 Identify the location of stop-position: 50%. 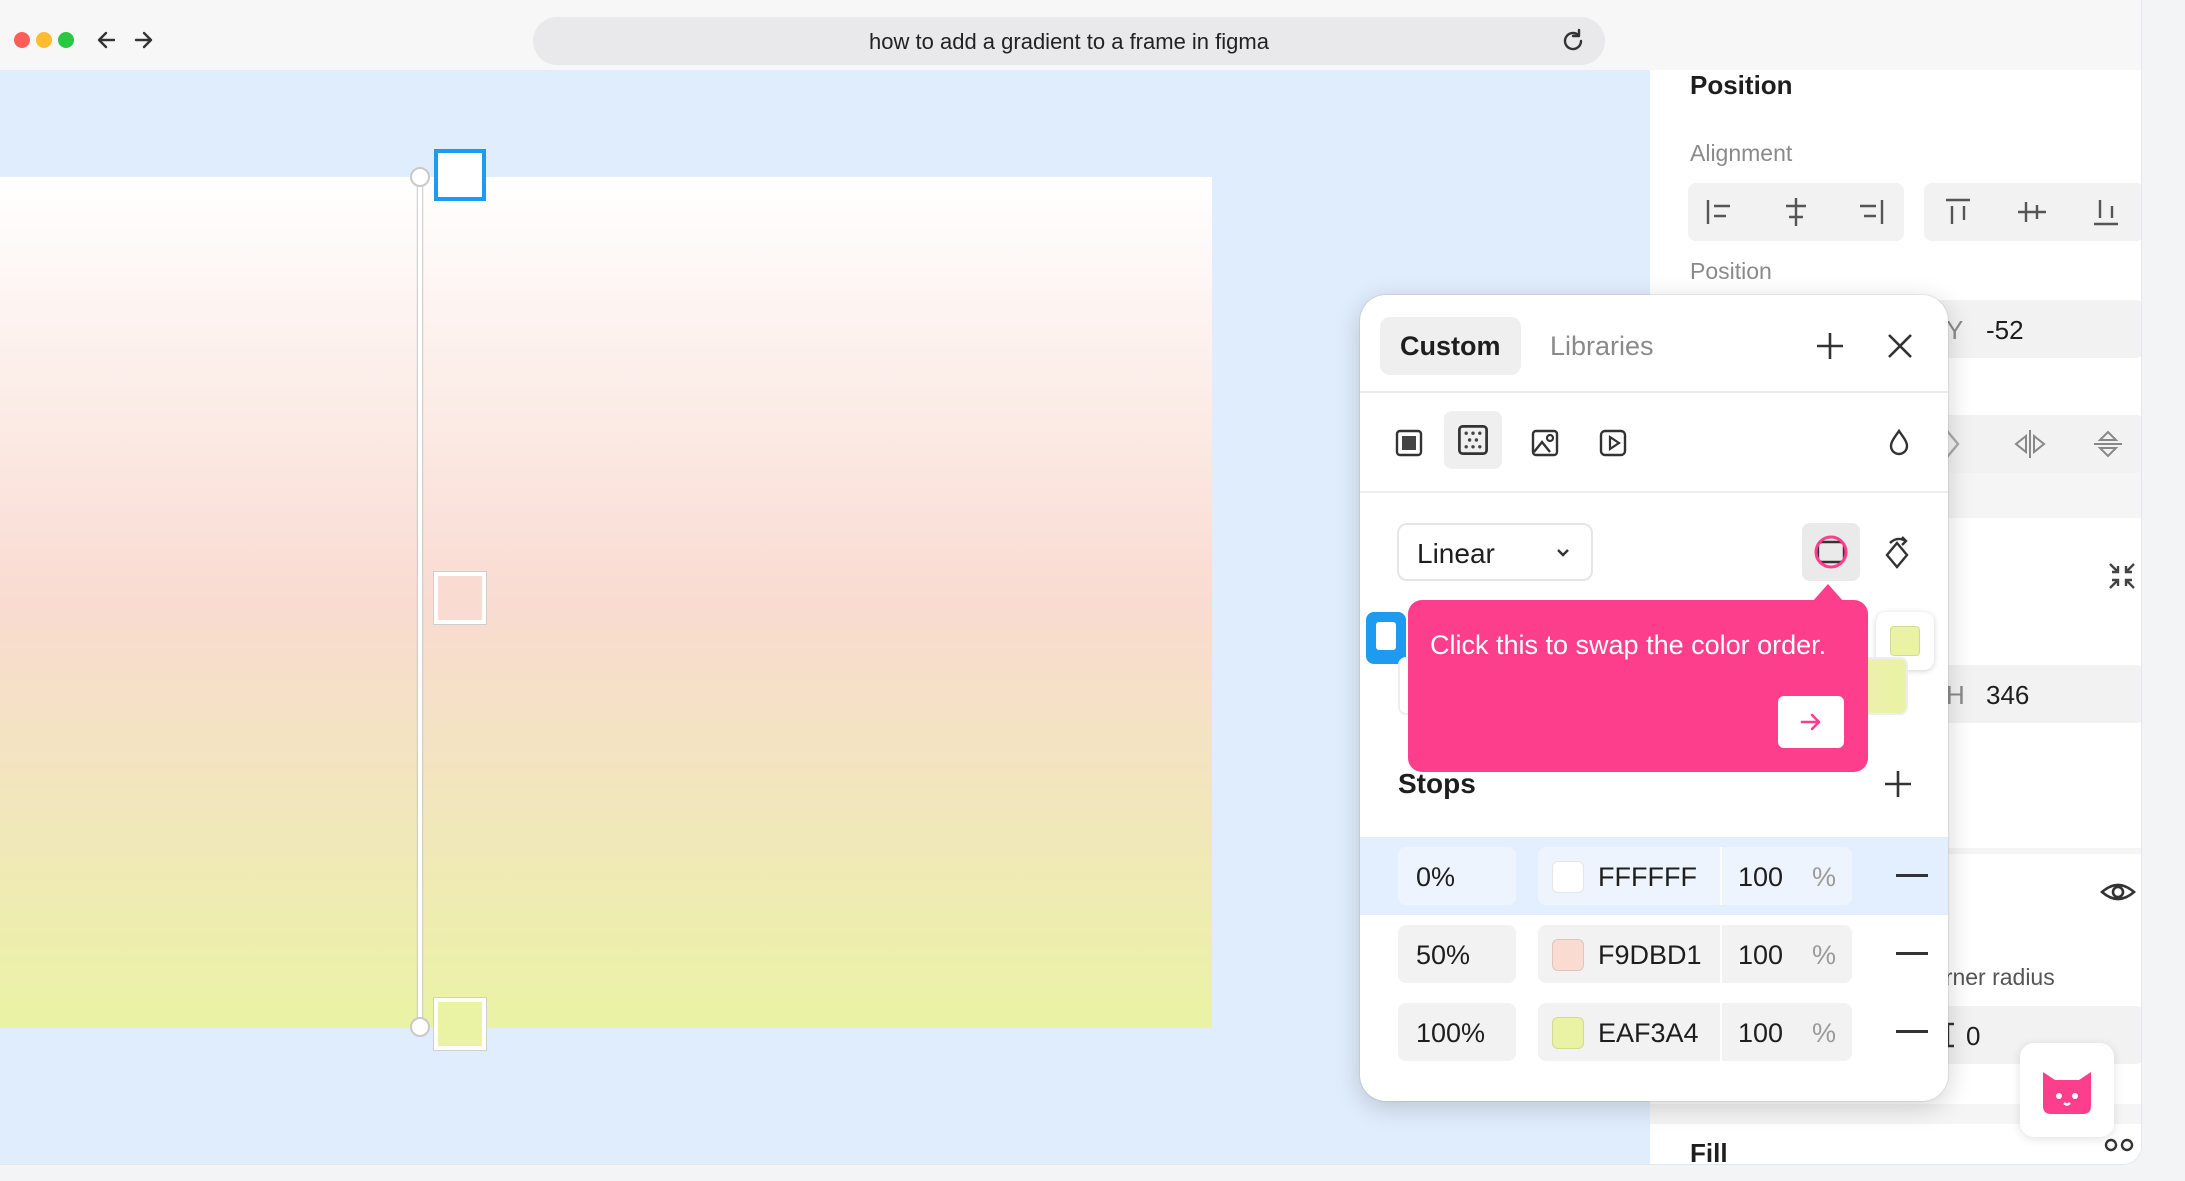
(1443, 955).